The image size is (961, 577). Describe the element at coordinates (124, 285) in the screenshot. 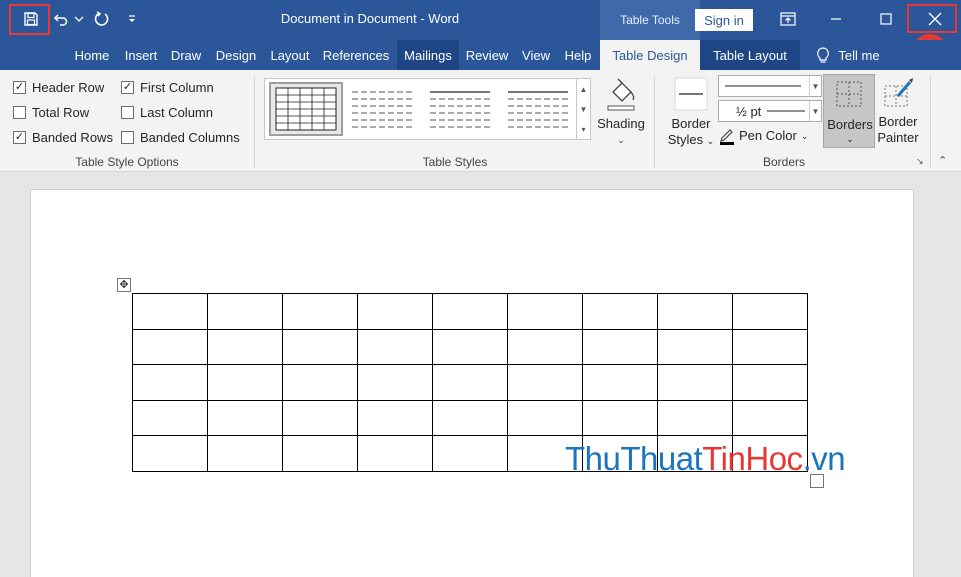

I see `table-move-handle-icon: ✥` at that location.